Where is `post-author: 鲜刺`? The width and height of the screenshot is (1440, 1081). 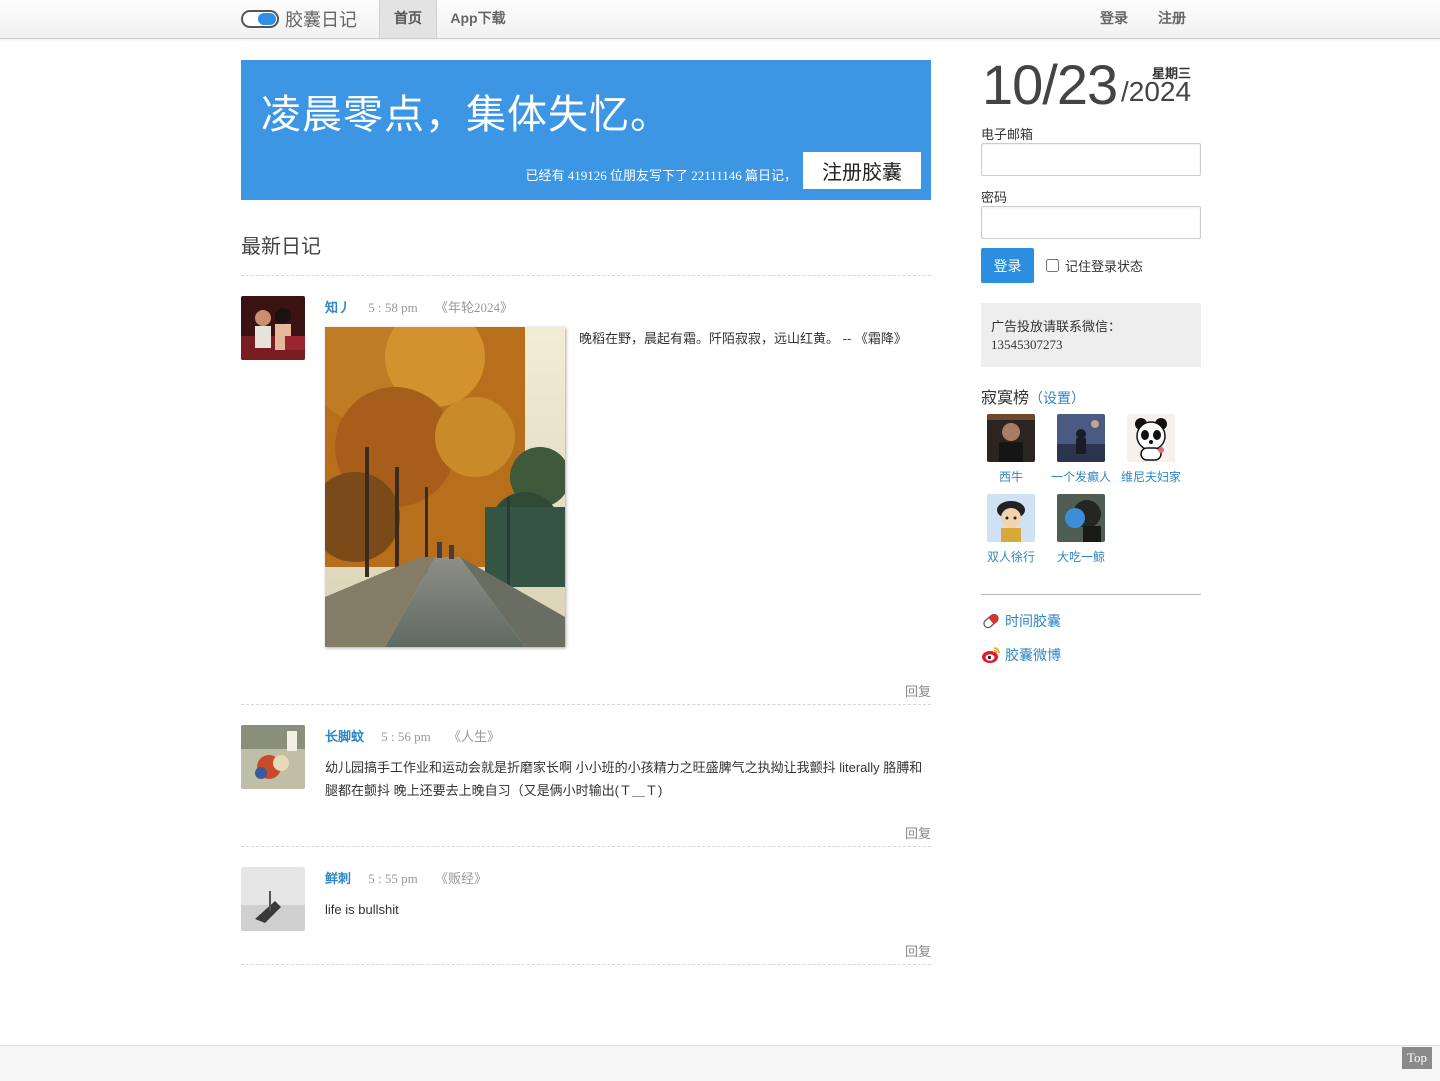
post-author: 鲜刺 is located at coordinates (338, 878).